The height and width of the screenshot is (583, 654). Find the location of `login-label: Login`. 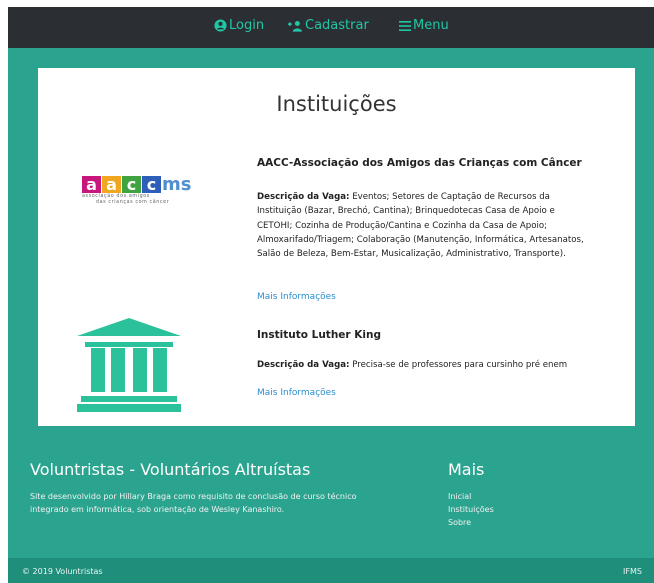

login-label: Login is located at coordinates (247, 25).